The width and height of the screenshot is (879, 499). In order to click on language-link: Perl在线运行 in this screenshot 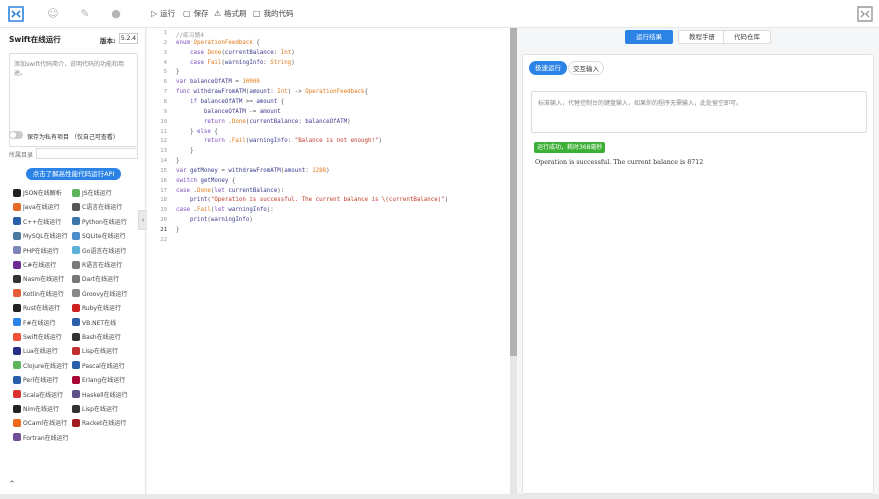, I will do `click(35, 379)`.